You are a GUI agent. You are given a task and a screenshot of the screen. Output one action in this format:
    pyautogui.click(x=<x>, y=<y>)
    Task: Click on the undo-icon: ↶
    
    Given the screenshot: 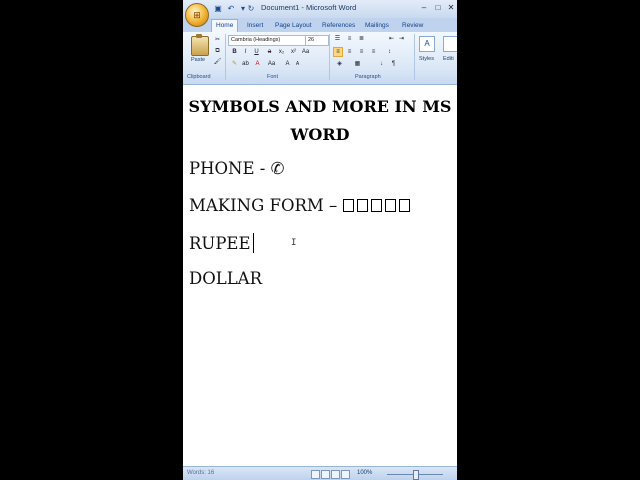 What is the action you would take?
    pyautogui.click(x=231, y=9)
    